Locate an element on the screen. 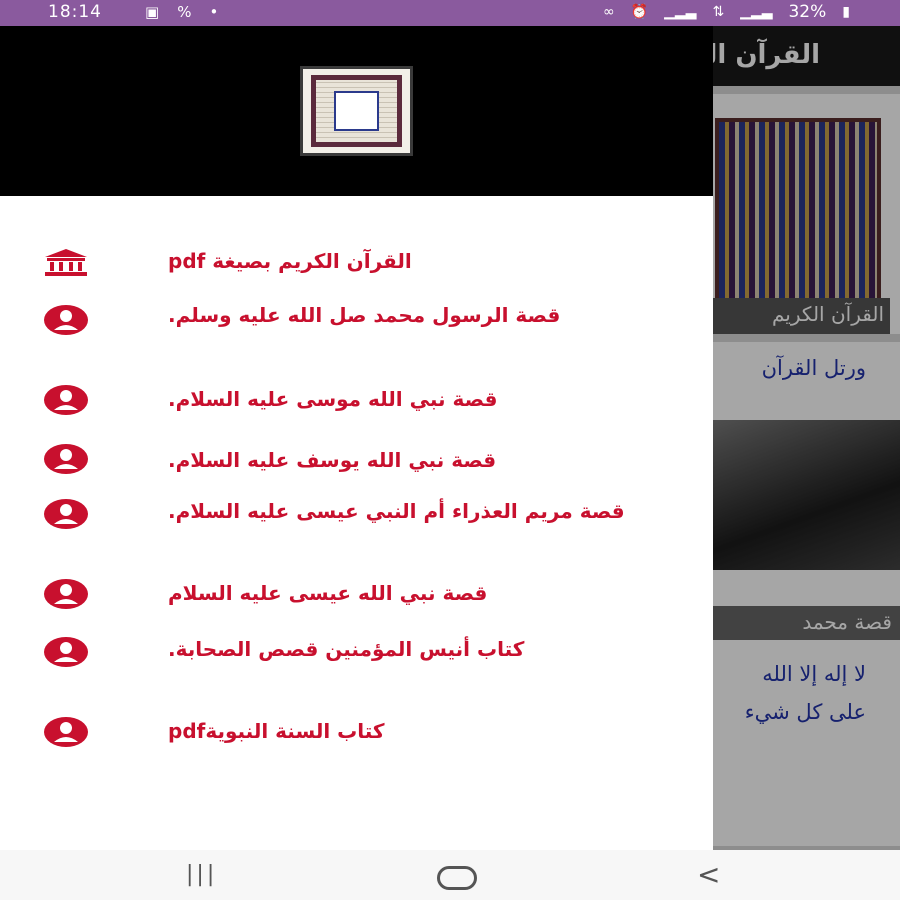 This screenshot has width=900, height=900. system-navigation-bar: ||| < is located at coordinates (450, 875).